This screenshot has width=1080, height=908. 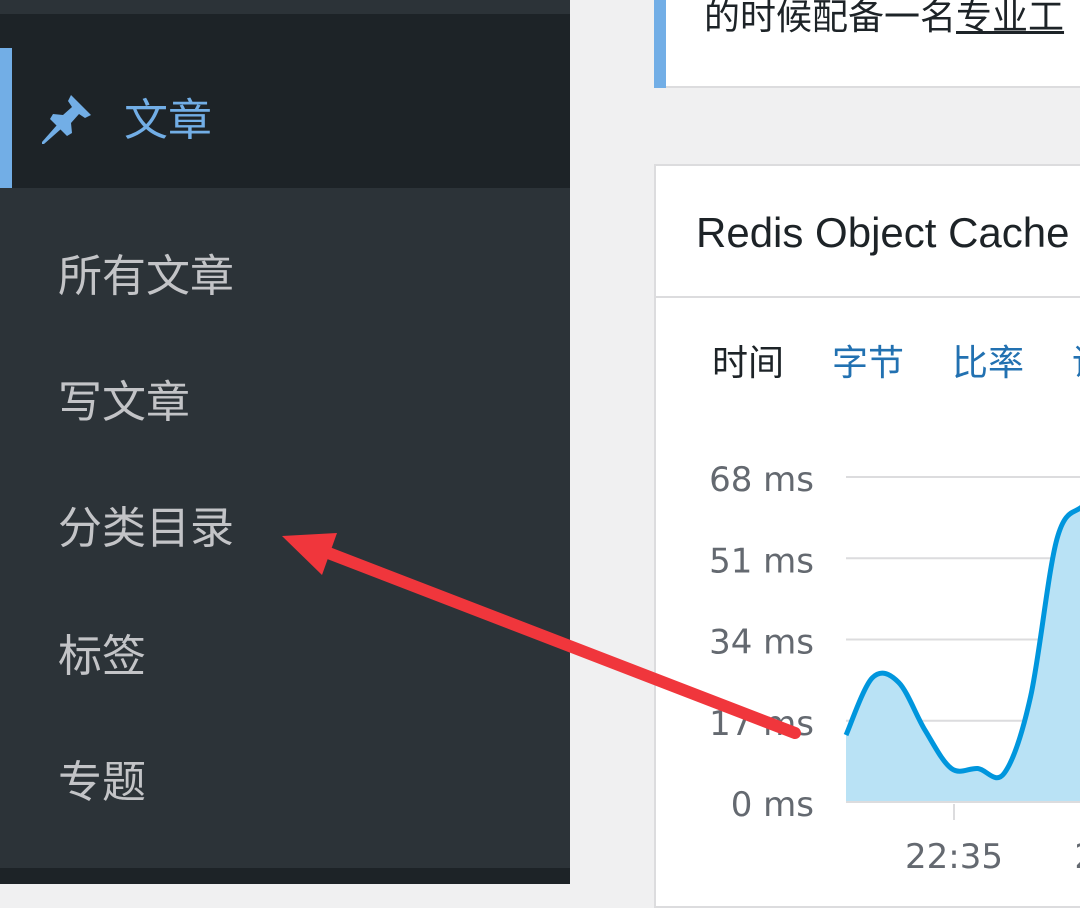 What do you see at coordinates (963, 655) in the screenshot?
I see `series-area` at bounding box center [963, 655].